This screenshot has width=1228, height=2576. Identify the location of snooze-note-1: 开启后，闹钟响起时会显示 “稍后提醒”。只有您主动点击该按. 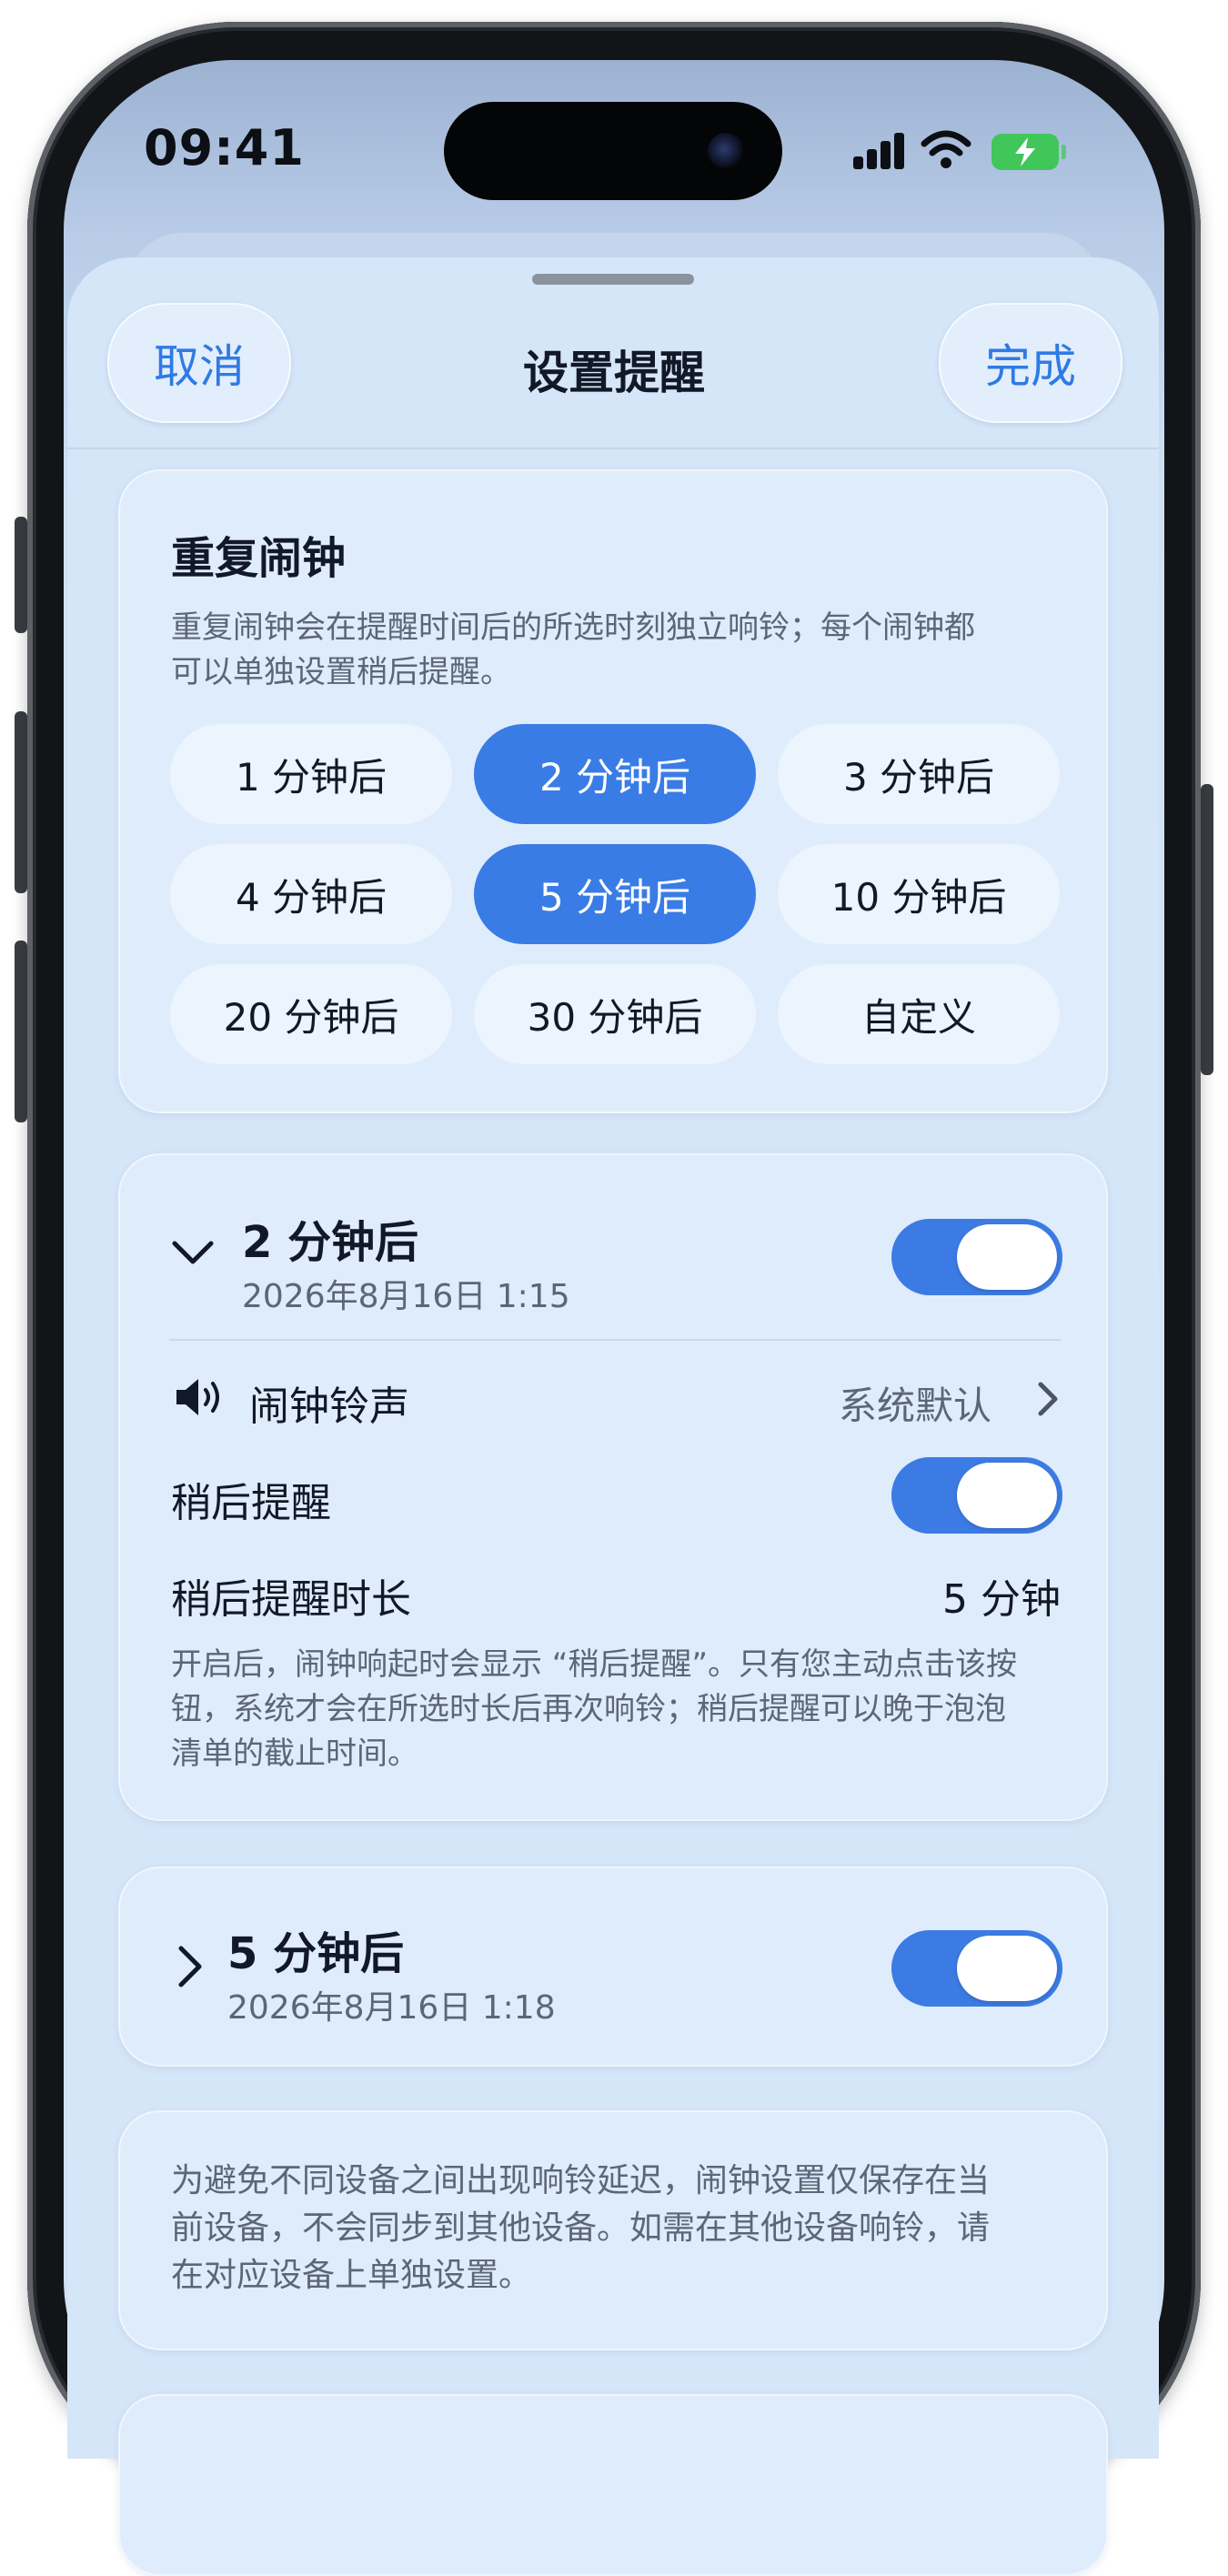
(594, 1664).